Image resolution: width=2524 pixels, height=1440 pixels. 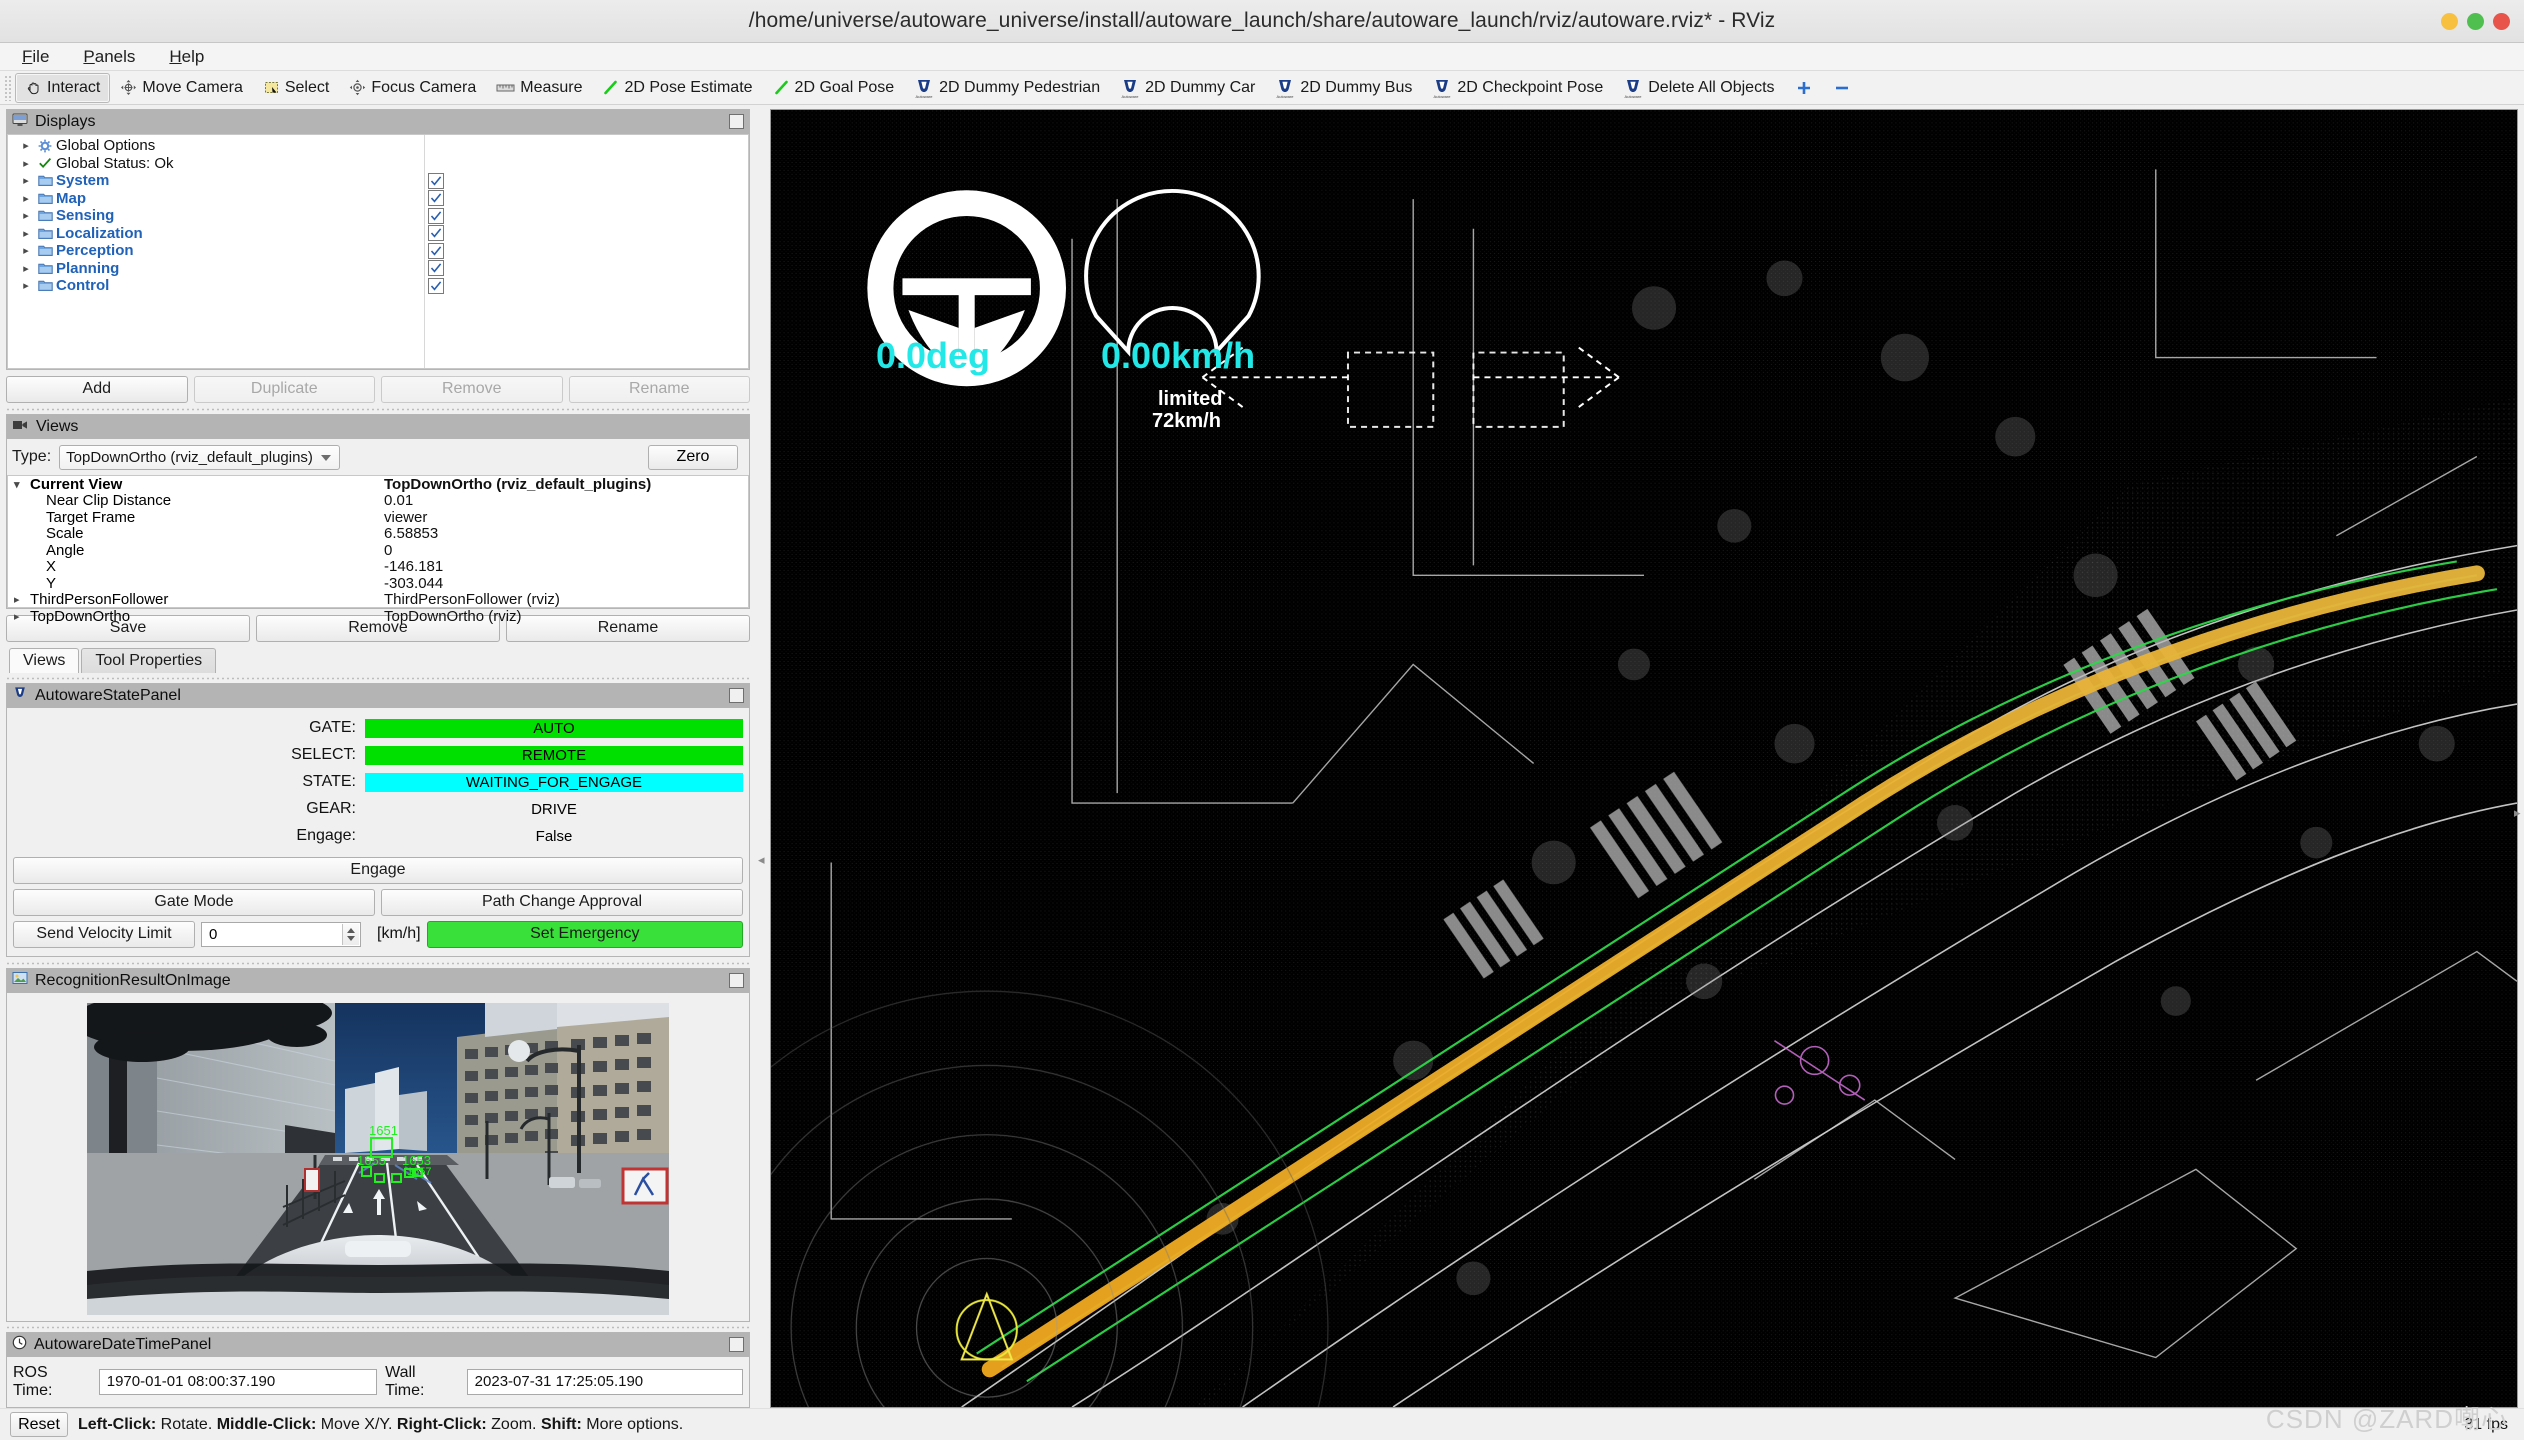 What do you see at coordinates (378, 616) in the screenshot?
I see `view-property-row: ▸ TopDownOrtho TopDownOrtho (rviz)` at bounding box center [378, 616].